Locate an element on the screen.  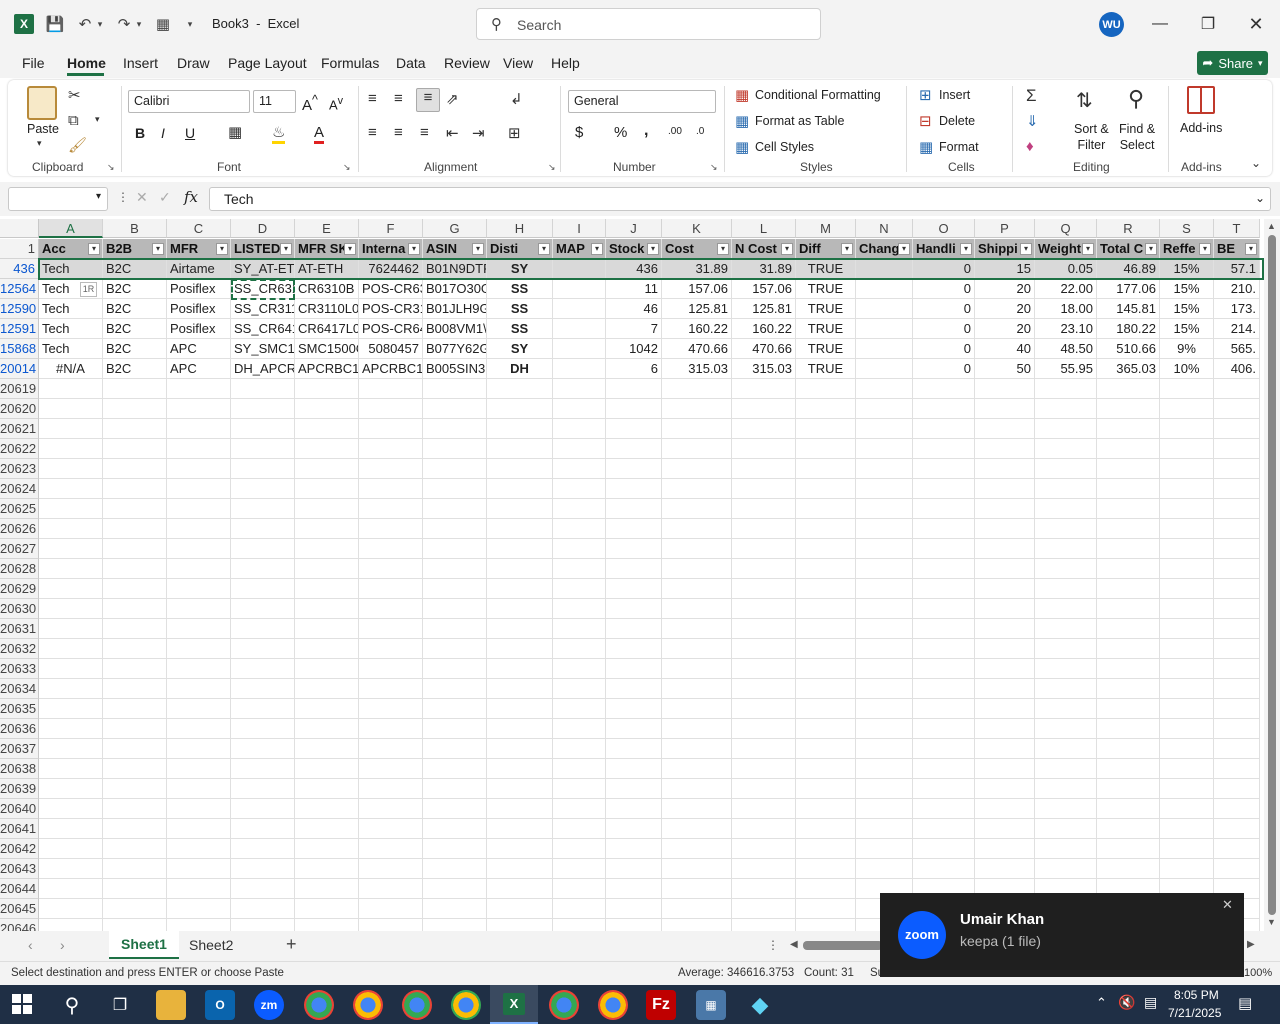
row-header: 20628 is located at coordinates (19, 569).